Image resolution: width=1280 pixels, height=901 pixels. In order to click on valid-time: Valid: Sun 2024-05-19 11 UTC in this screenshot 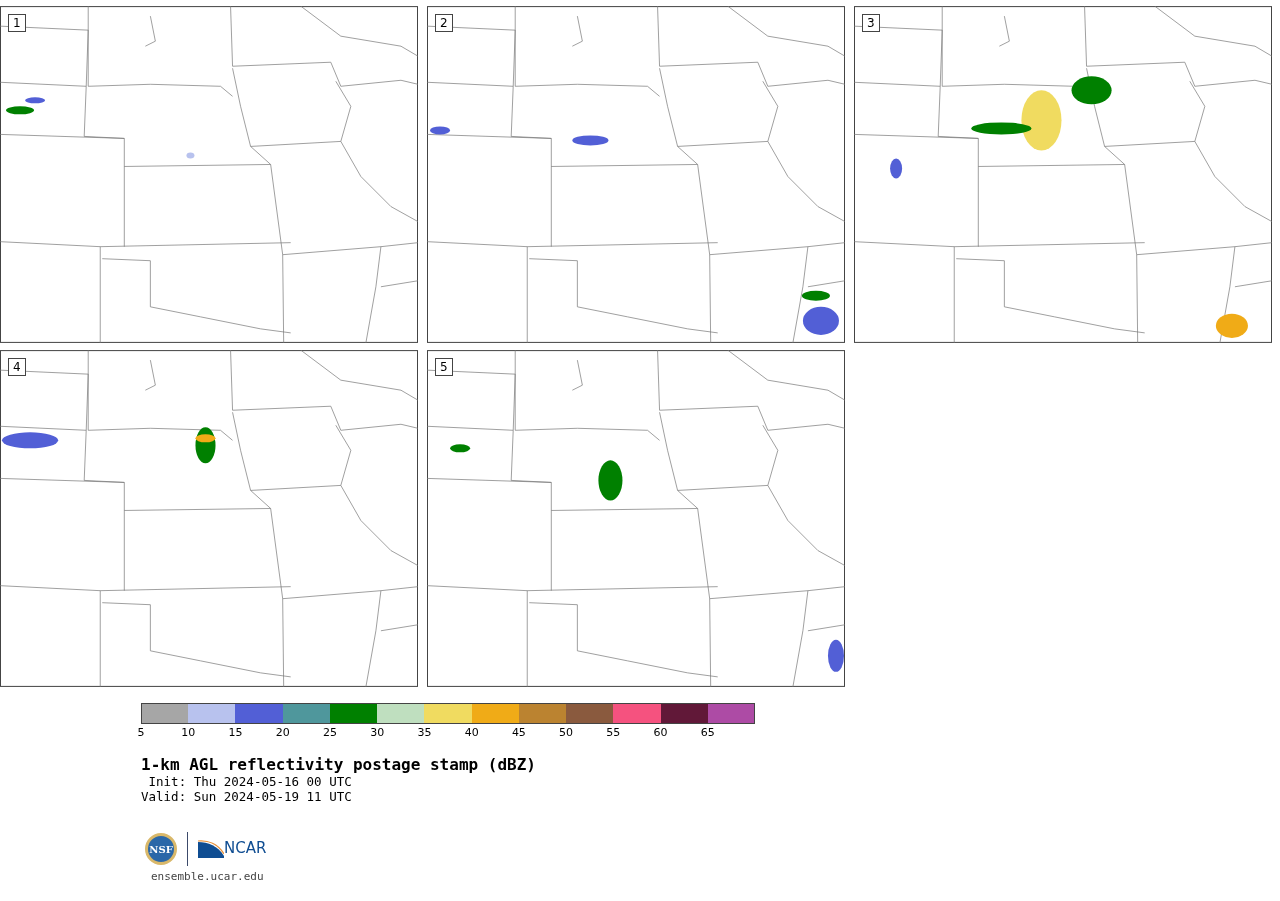, I will do `click(247, 796)`.